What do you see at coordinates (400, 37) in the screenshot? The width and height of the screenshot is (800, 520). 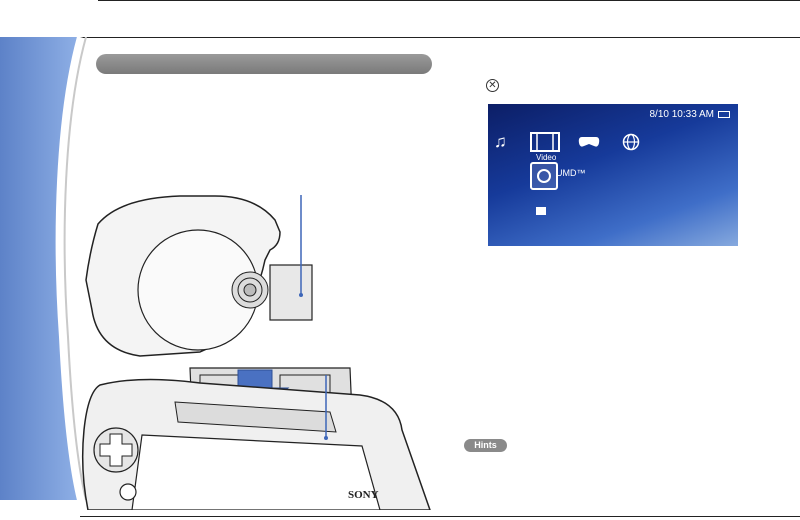 I see `header-rule` at bounding box center [400, 37].